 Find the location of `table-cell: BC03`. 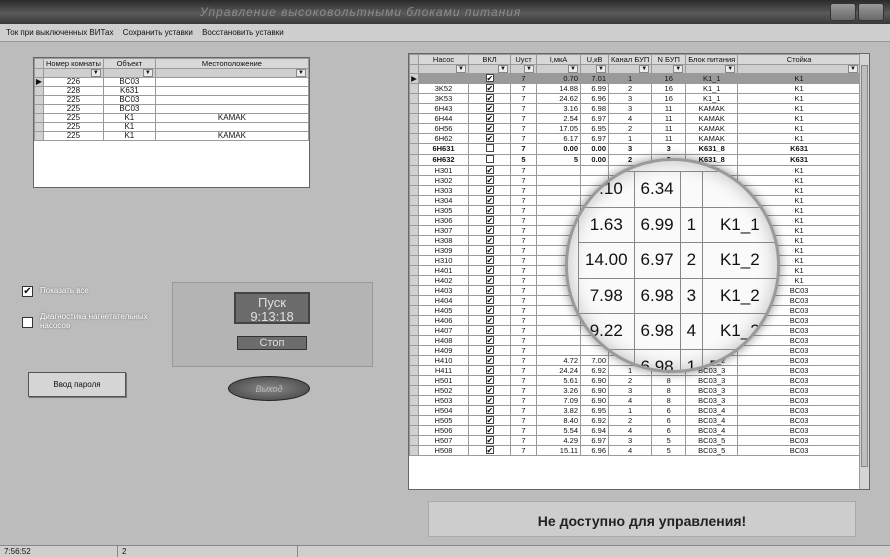

table-cell: BC03 is located at coordinates (129, 109).